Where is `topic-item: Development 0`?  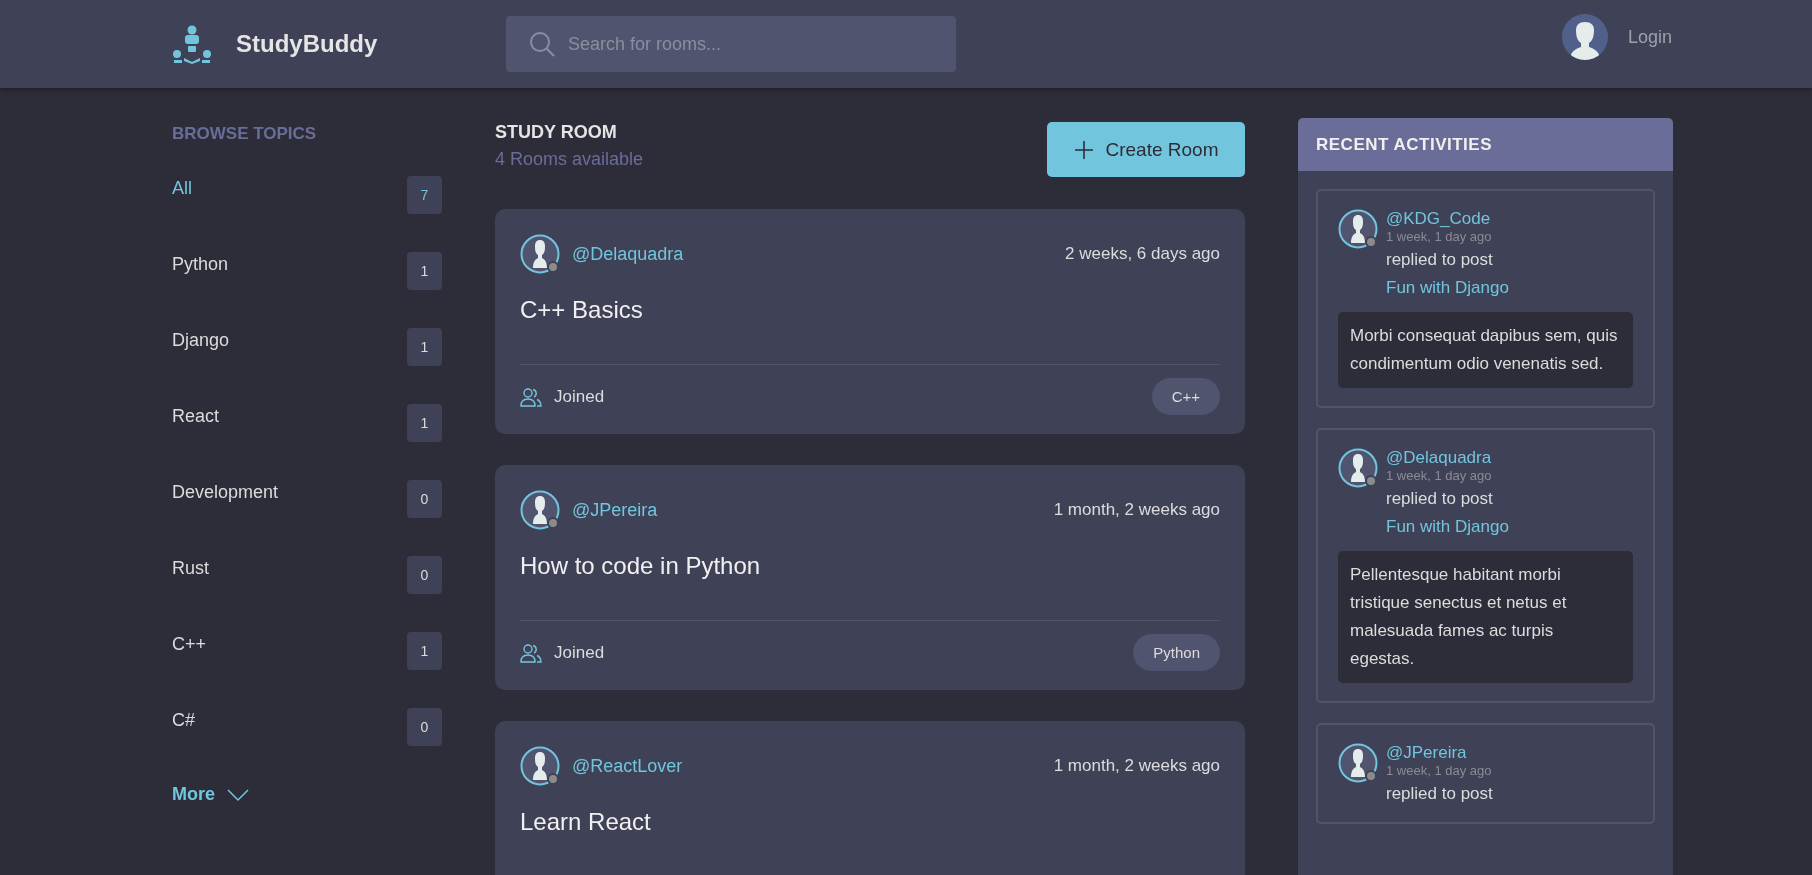 topic-item: Development 0 is located at coordinates (307, 520).